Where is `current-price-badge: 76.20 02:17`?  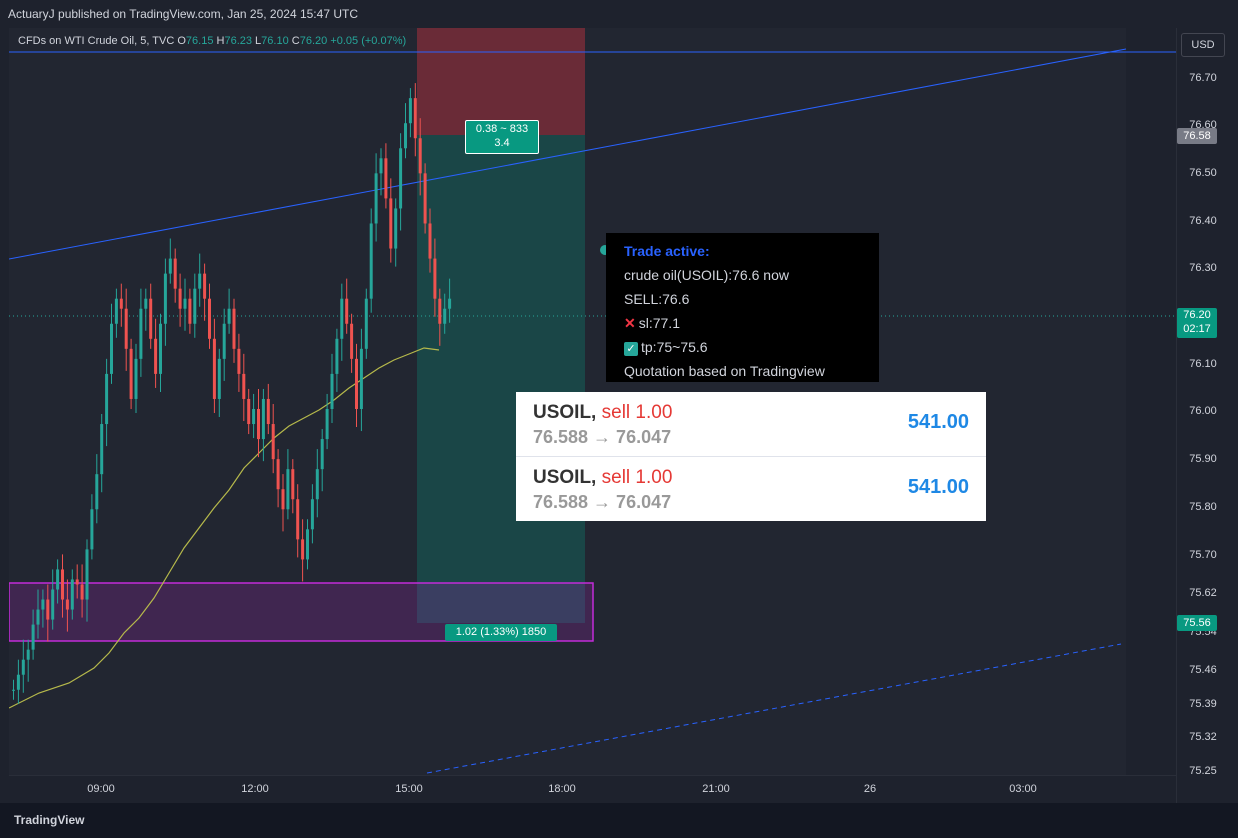
current-price-badge: 76.20 02:17 is located at coordinates (1197, 323).